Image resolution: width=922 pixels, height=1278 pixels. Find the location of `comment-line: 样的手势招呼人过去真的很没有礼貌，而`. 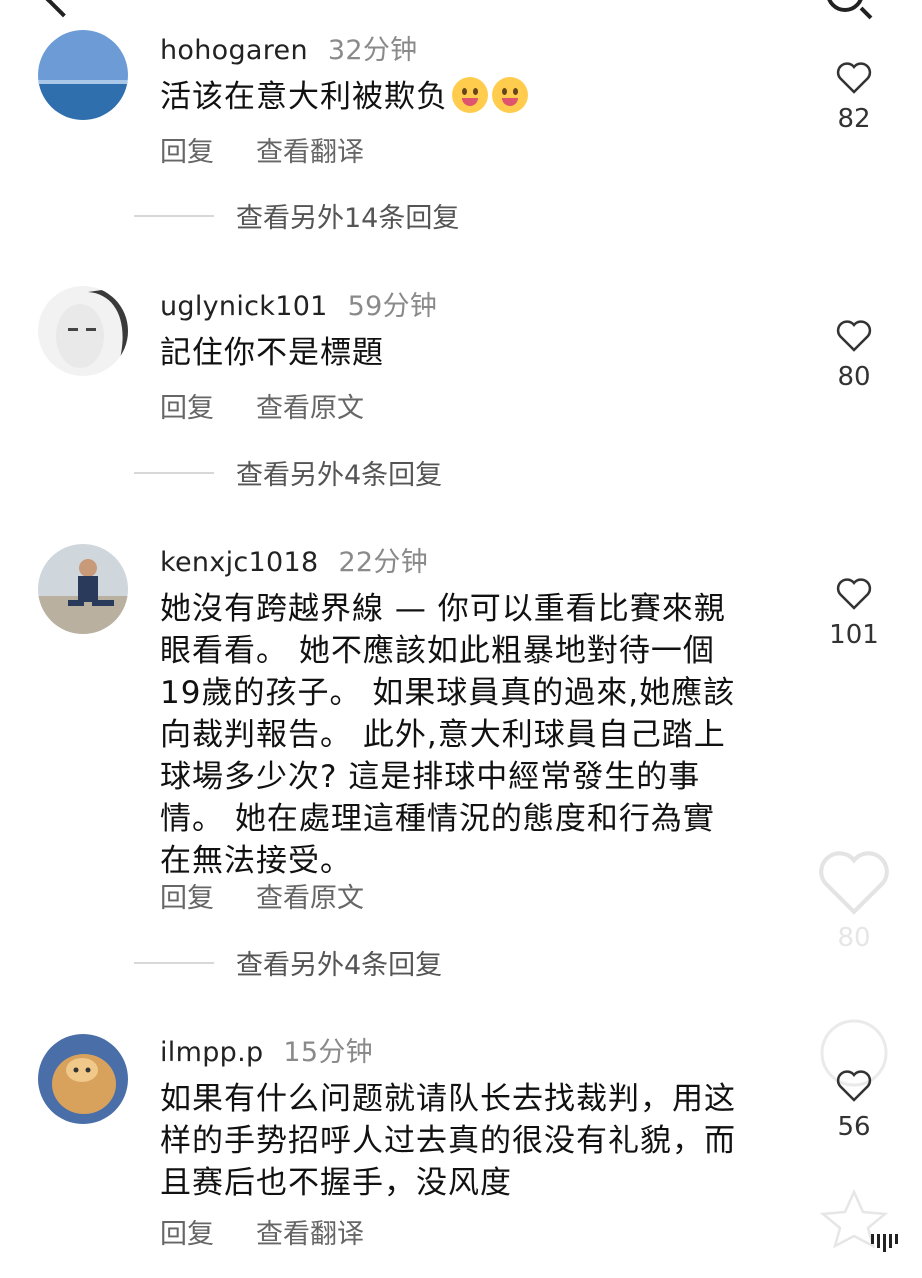

comment-line: 样的手势招呼人过去真的很没有礼貌，而 is located at coordinates (448, 1141).